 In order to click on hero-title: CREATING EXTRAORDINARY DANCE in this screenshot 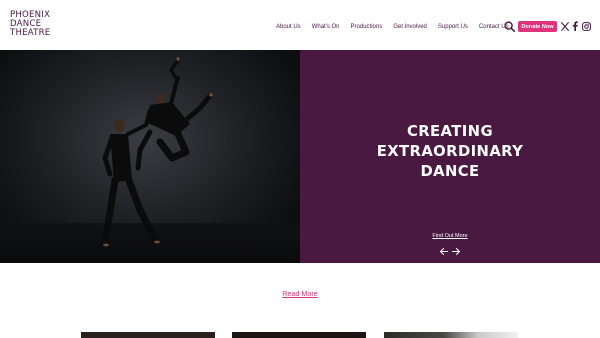, I will do `click(450, 152)`.